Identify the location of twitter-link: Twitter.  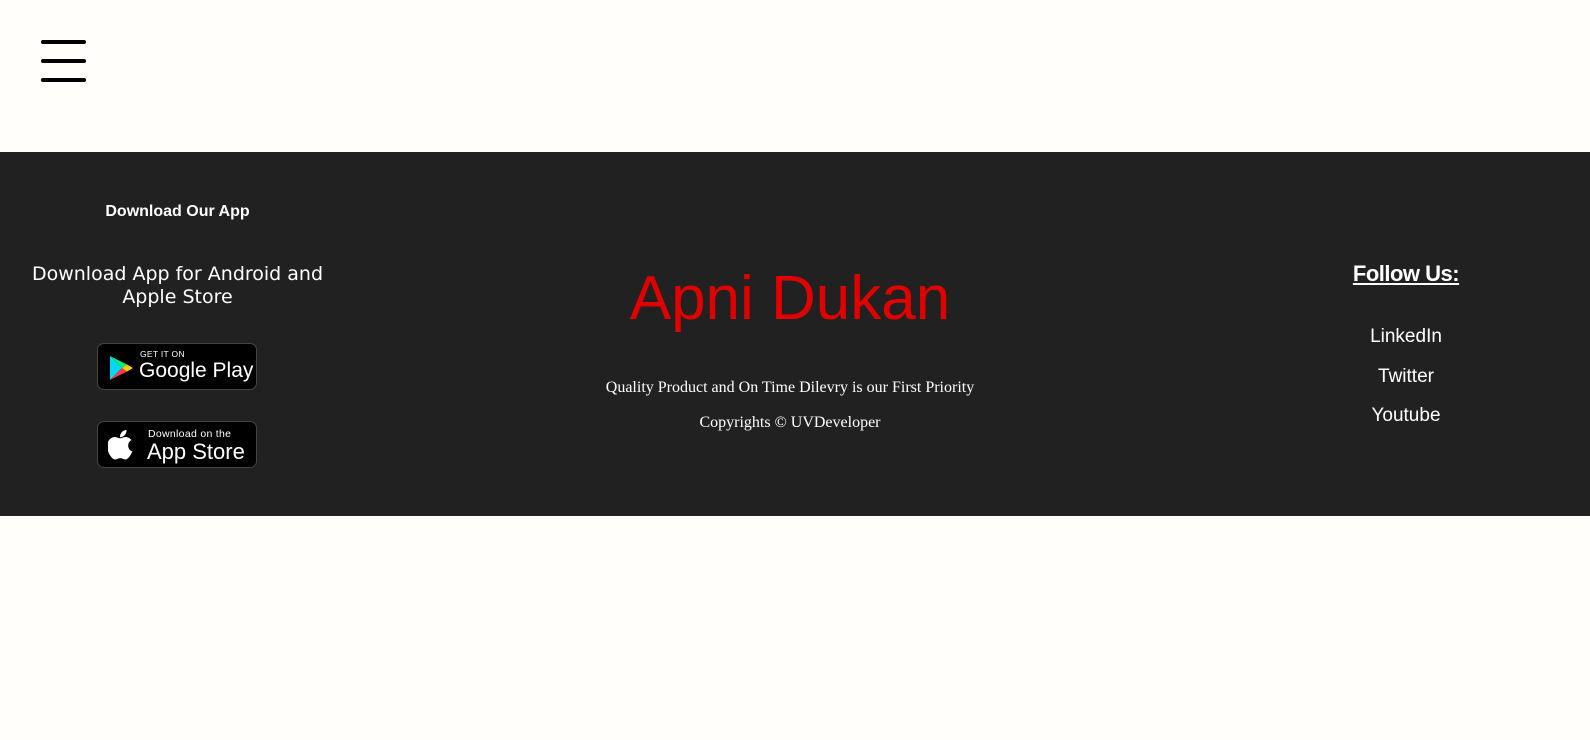
(1406, 377).